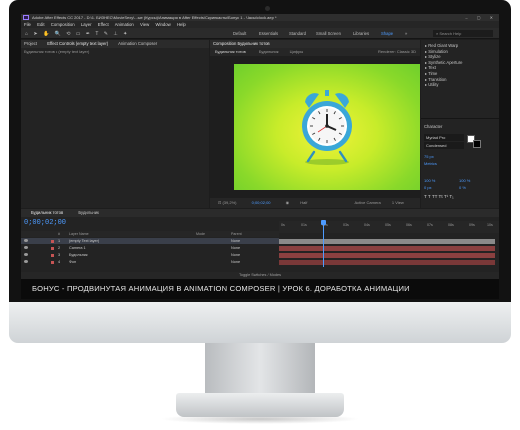 This screenshot has width=520, height=430. Describe the element at coordinates (406, 33) in the screenshot. I see `workspace-overflow-icon: »` at that location.